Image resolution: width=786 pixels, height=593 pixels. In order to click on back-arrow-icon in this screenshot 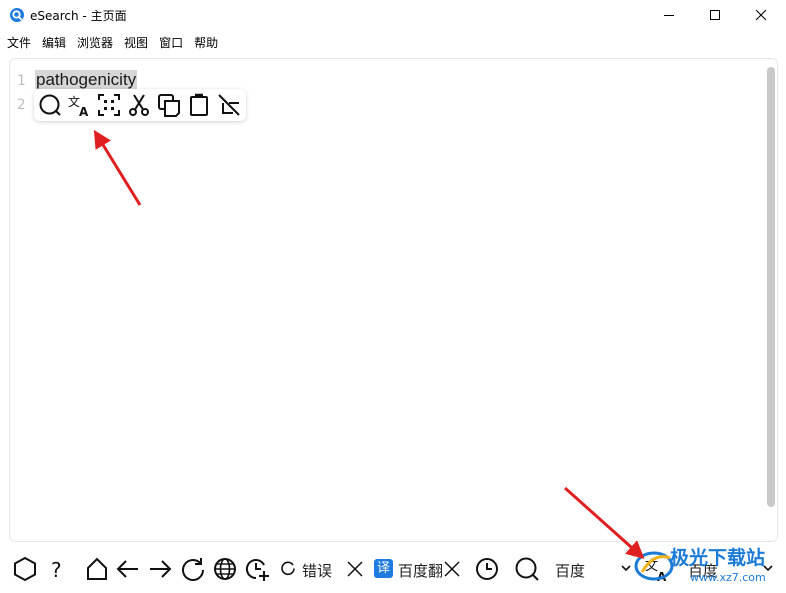, I will do `click(128, 569)`.